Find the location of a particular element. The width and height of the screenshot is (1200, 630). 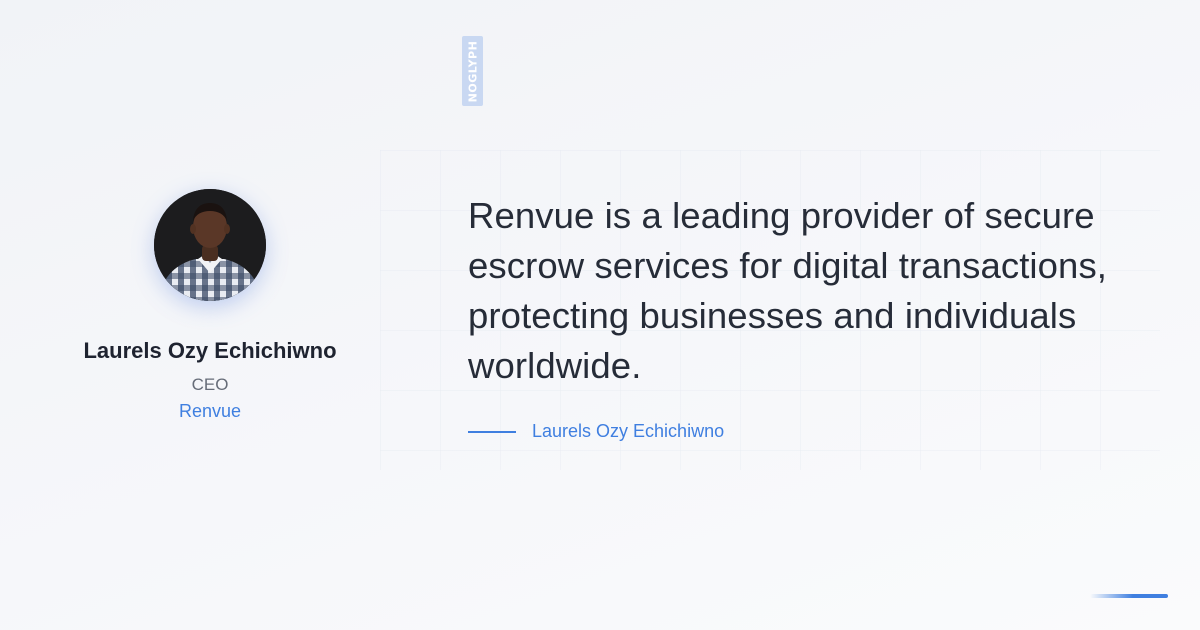

accent-bar is located at coordinates (1129, 596).